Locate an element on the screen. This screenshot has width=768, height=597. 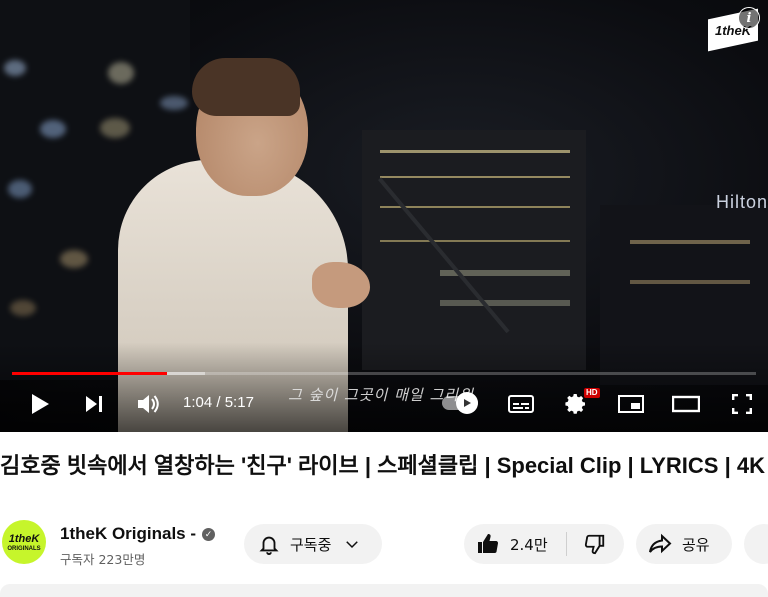
autoplay-knob is located at coordinates (467, 403).